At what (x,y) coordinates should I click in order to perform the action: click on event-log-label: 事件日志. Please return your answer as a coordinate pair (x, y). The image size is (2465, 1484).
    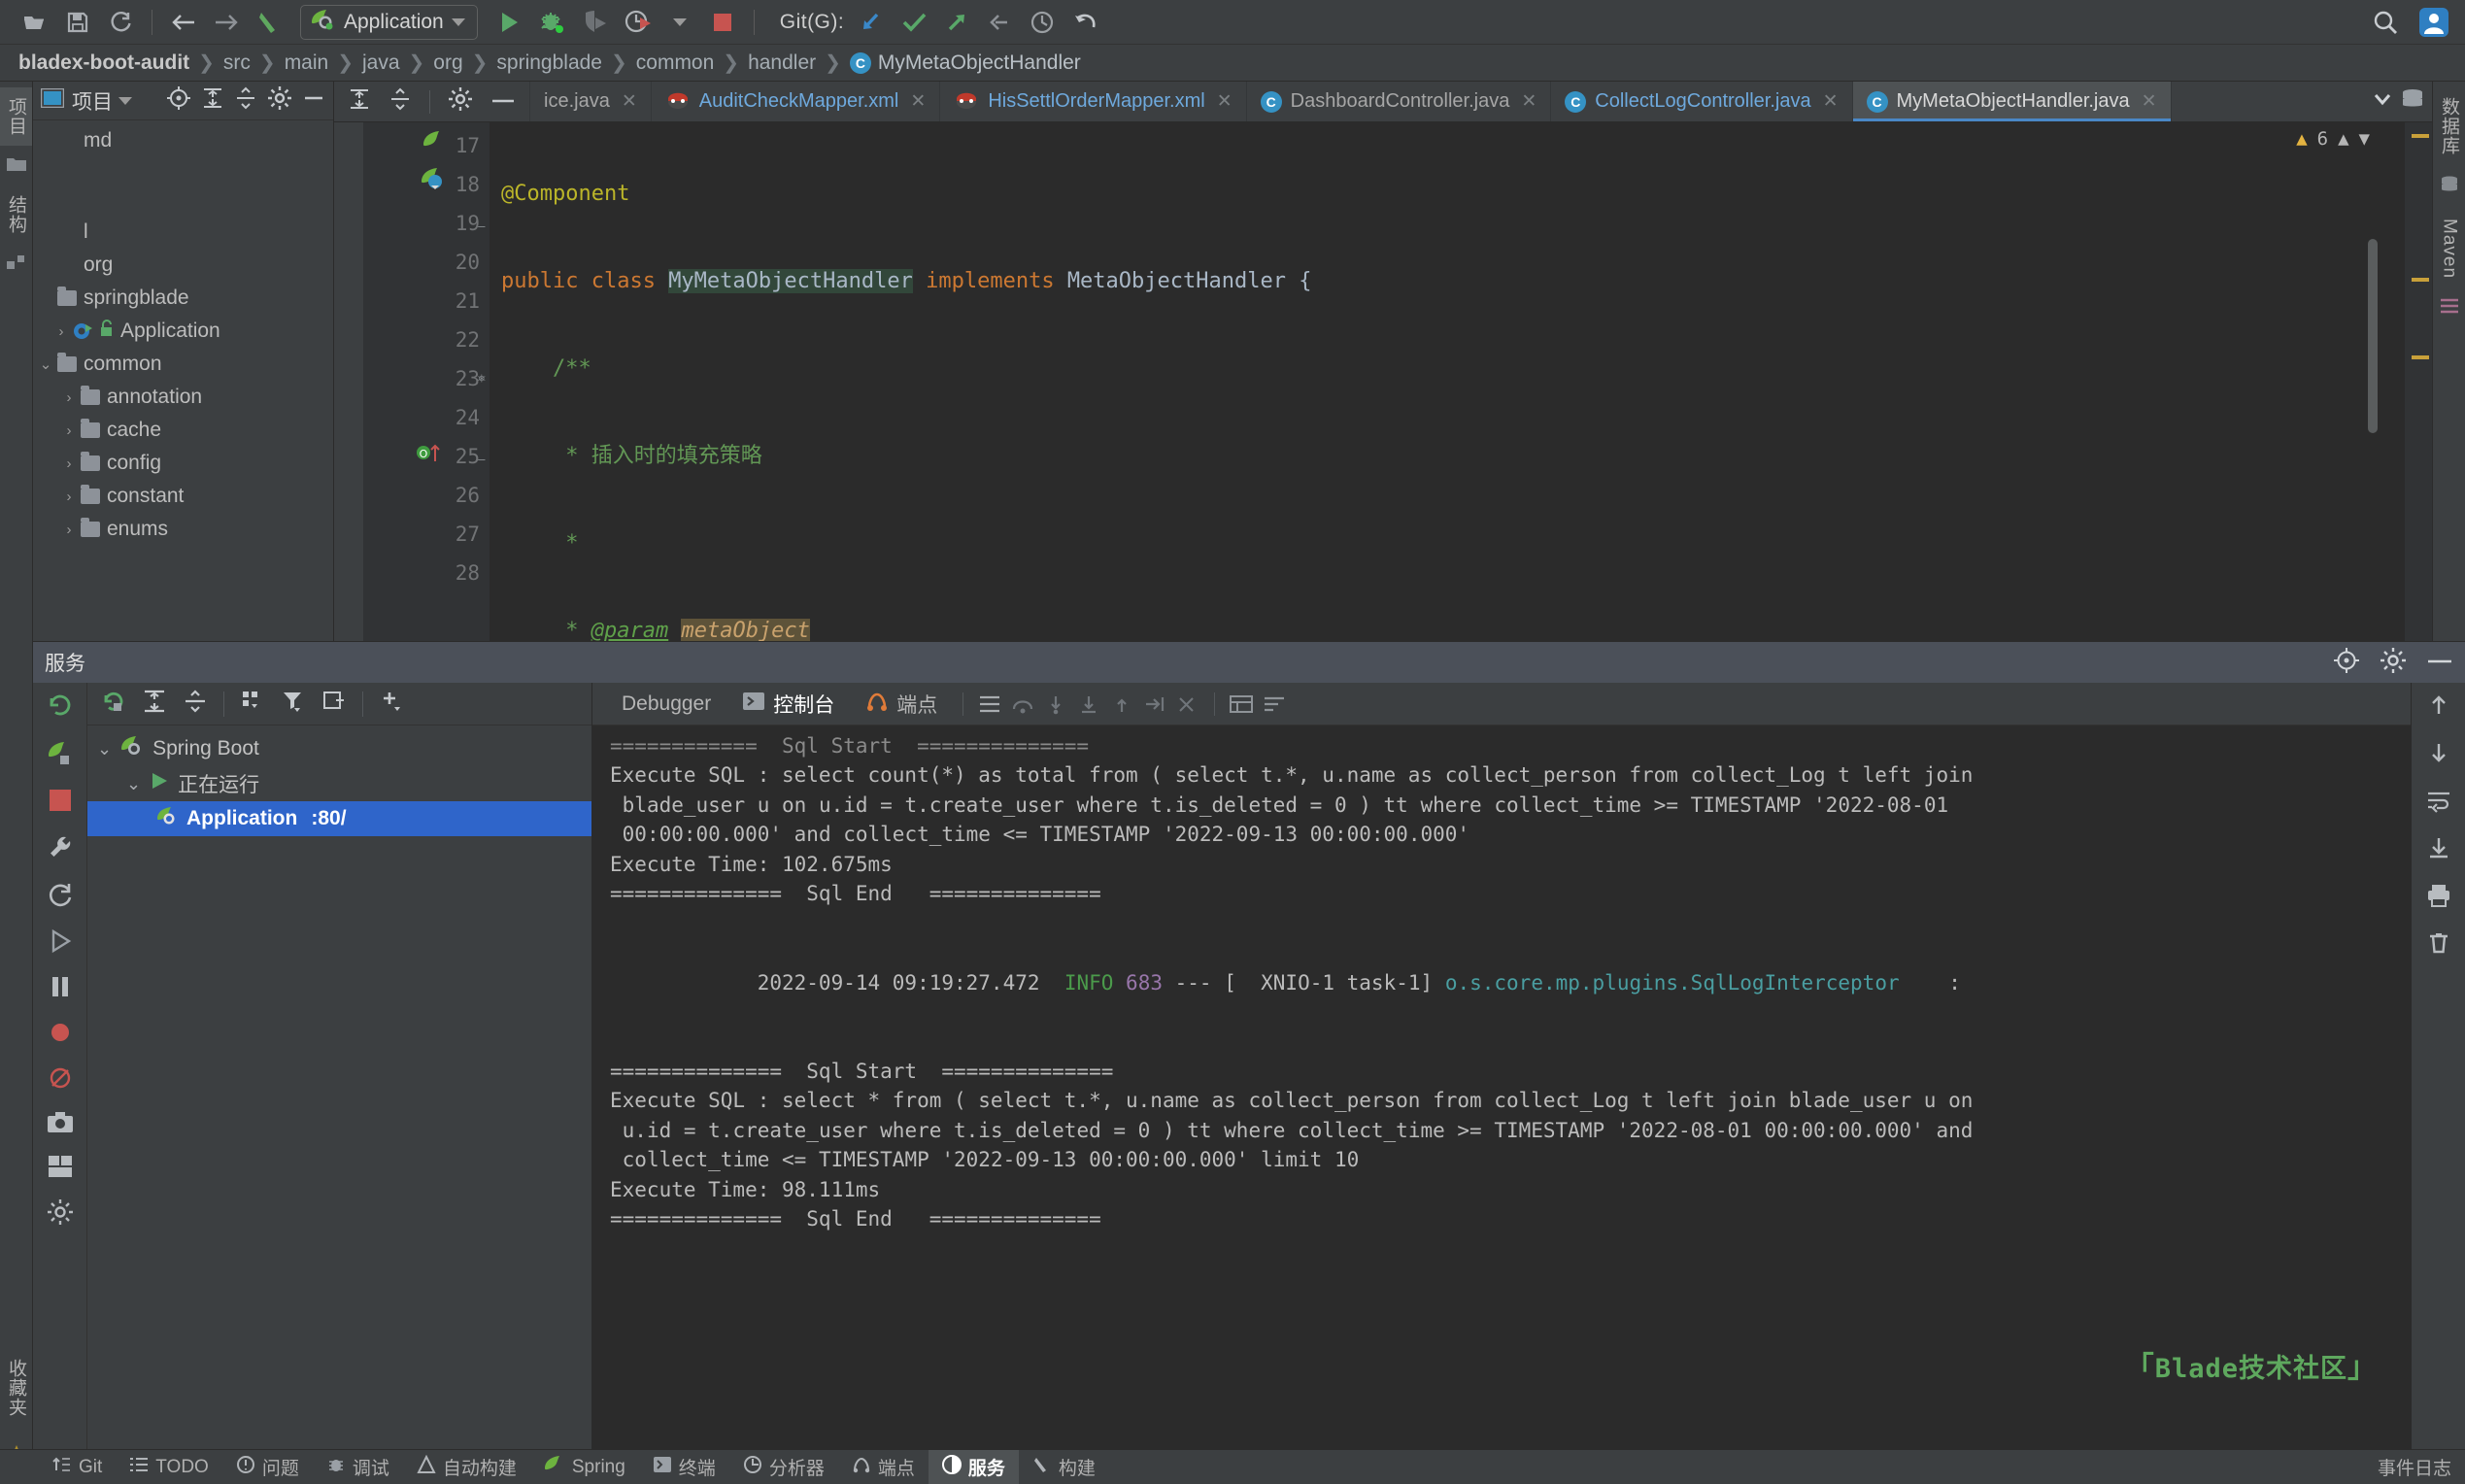
    Looking at the image, I should click on (2414, 1467).